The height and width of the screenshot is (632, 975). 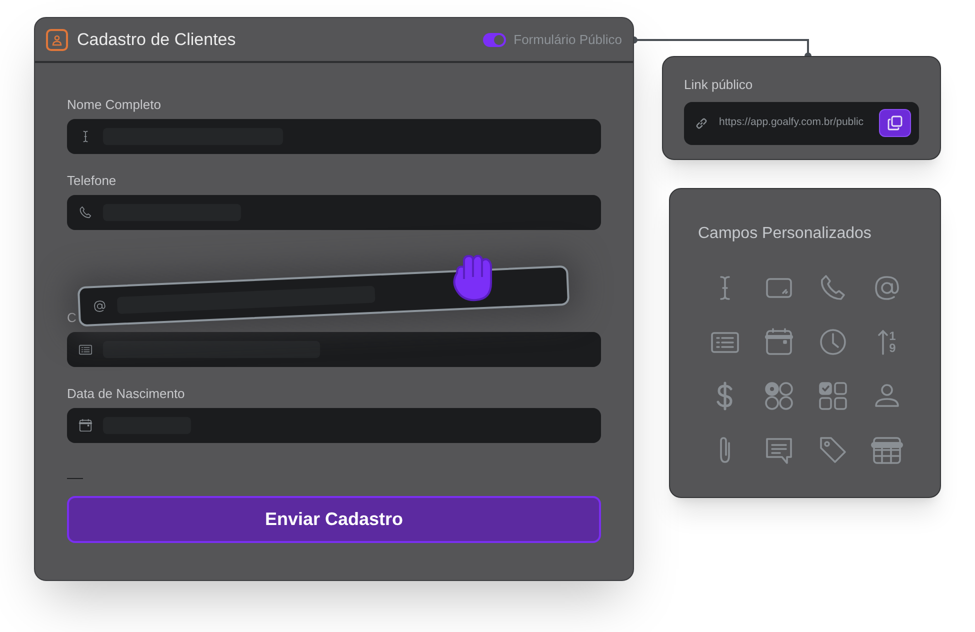 I want to click on public-toggle, so click(x=494, y=39).